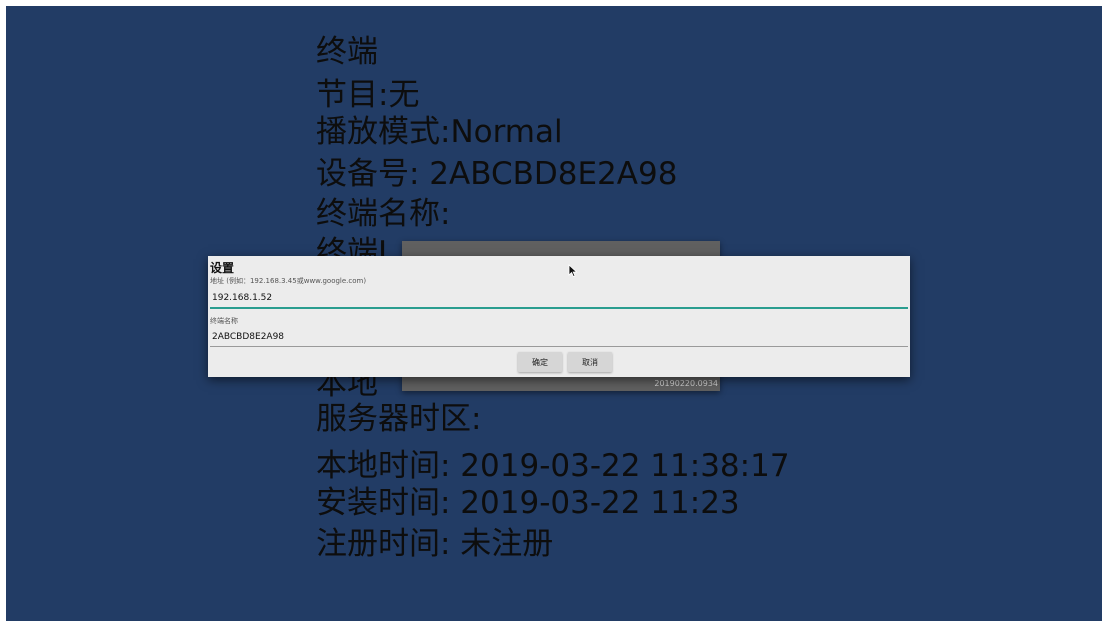  What do you see at coordinates (435, 544) in the screenshot?
I see `info-register-time: 注册时间: 未注册` at bounding box center [435, 544].